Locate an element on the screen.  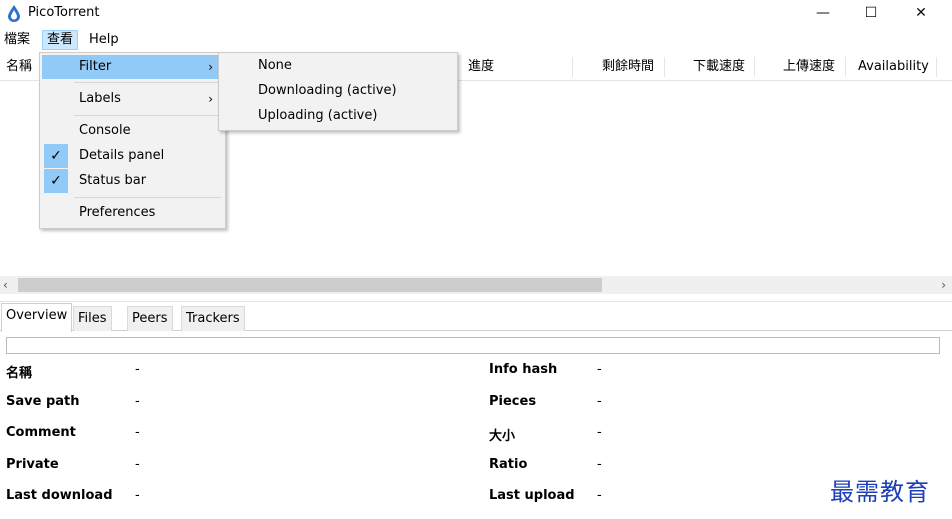
column-upload-speed: 上傳速度 is located at coordinates (809, 67).